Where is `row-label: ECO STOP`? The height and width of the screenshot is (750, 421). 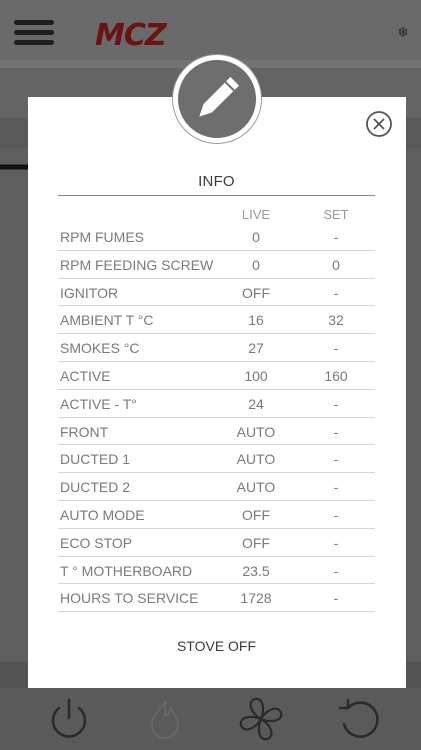
row-label: ECO STOP is located at coordinates (96, 542).